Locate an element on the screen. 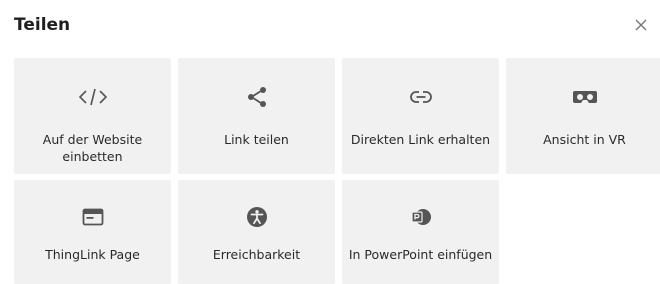  close-button is located at coordinates (641, 25).